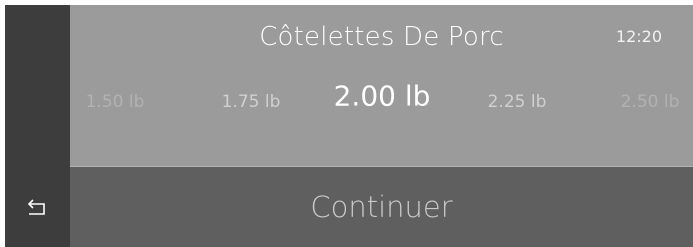  What do you see at coordinates (251, 102) in the screenshot?
I see `weight-option: 1.75 lb` at bounding box center [251, 102].